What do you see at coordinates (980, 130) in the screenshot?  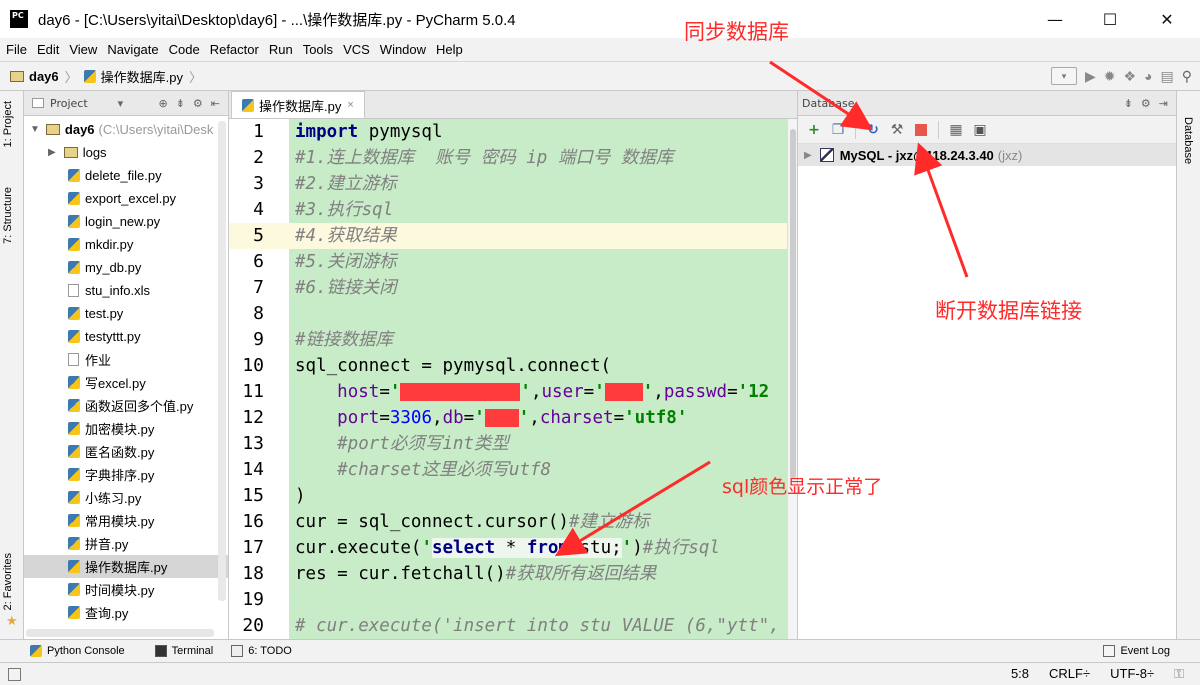 I see `console-icon: ▣` at bounding box center [980, 130].